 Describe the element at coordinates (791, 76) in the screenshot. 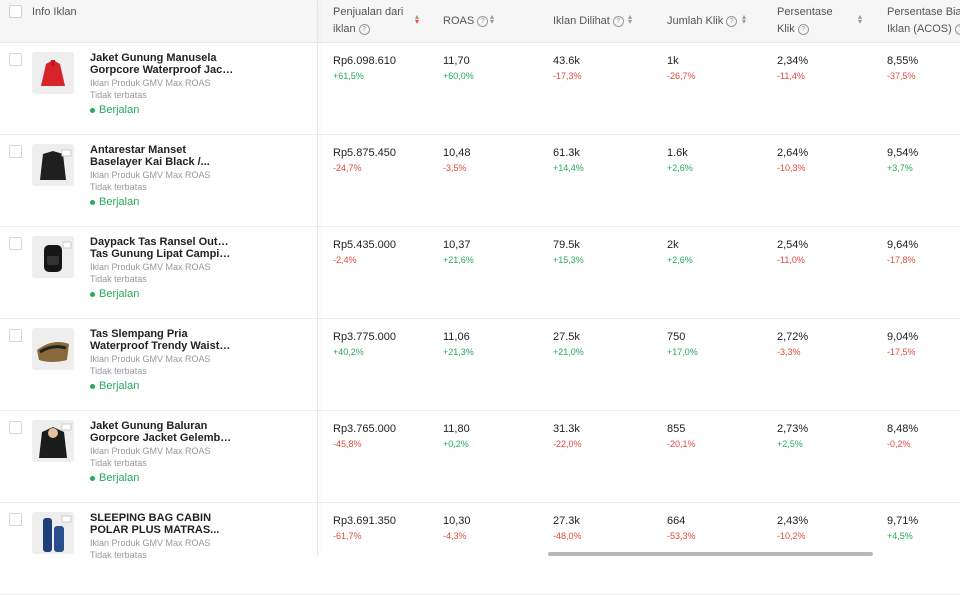

I see `ctr-change: -11,4%` at that location.